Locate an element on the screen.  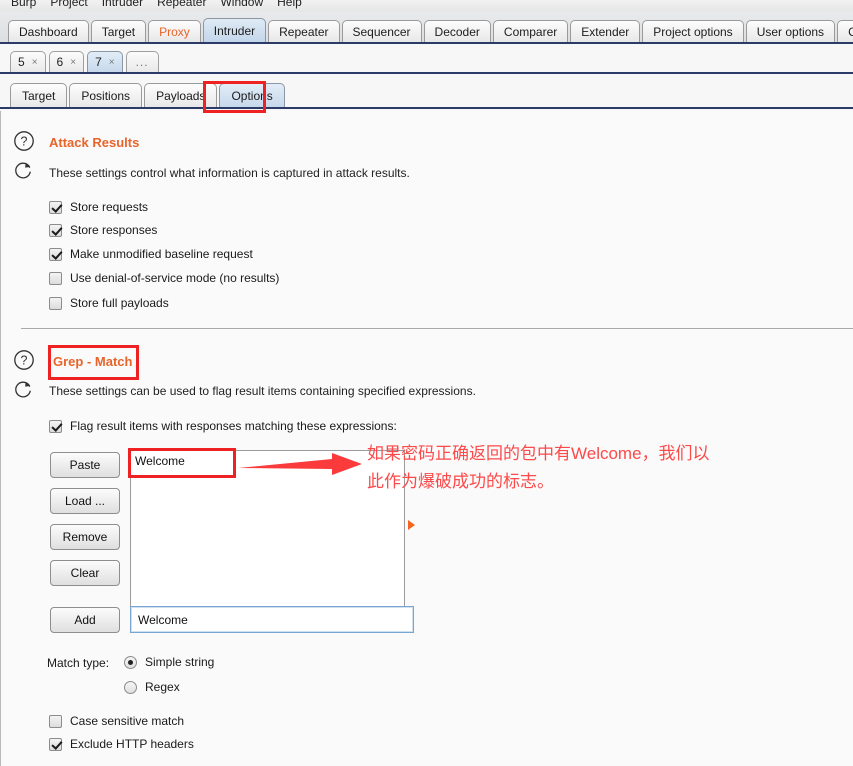
menu-item-intruder: Intruder is located at coordinates (122, 4).